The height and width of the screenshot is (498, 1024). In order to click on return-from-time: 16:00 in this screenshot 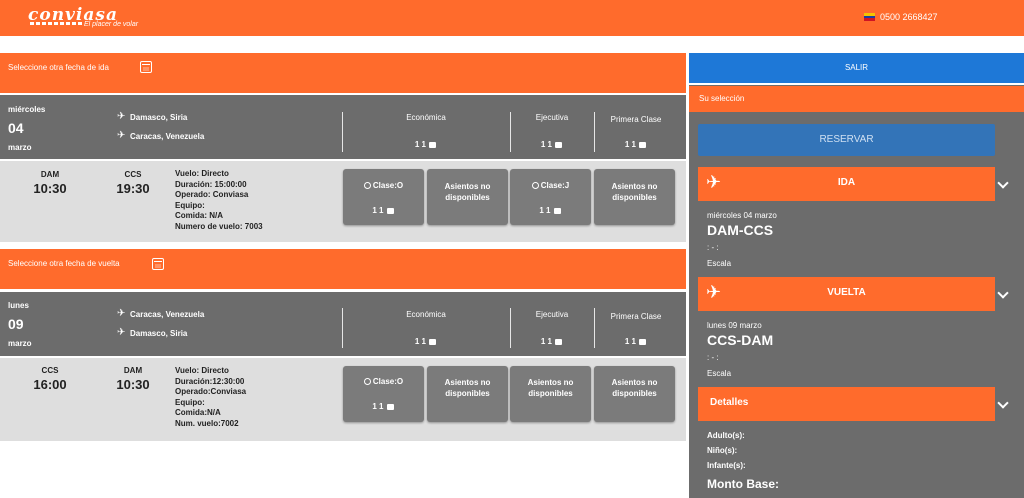, I will do `click(50, 384)`.